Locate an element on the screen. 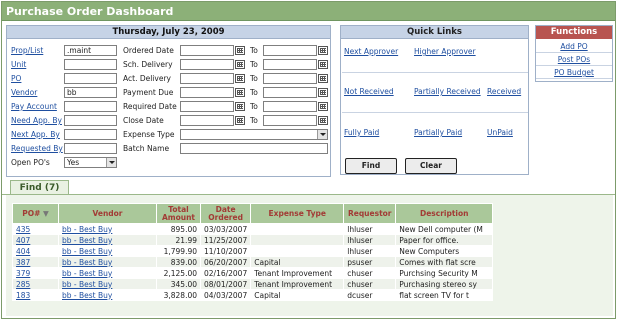  po-cell: 387 is located at coordinates (35, 262).